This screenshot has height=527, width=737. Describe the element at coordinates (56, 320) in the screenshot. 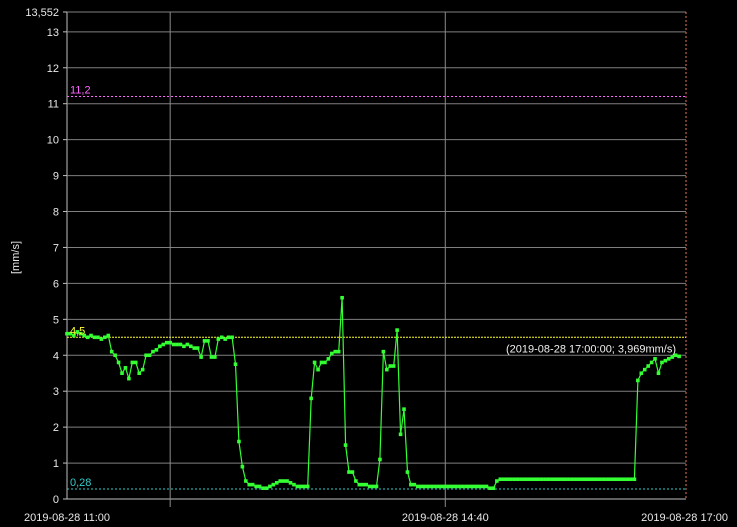

I see `y-tick-label: 5` at that location.